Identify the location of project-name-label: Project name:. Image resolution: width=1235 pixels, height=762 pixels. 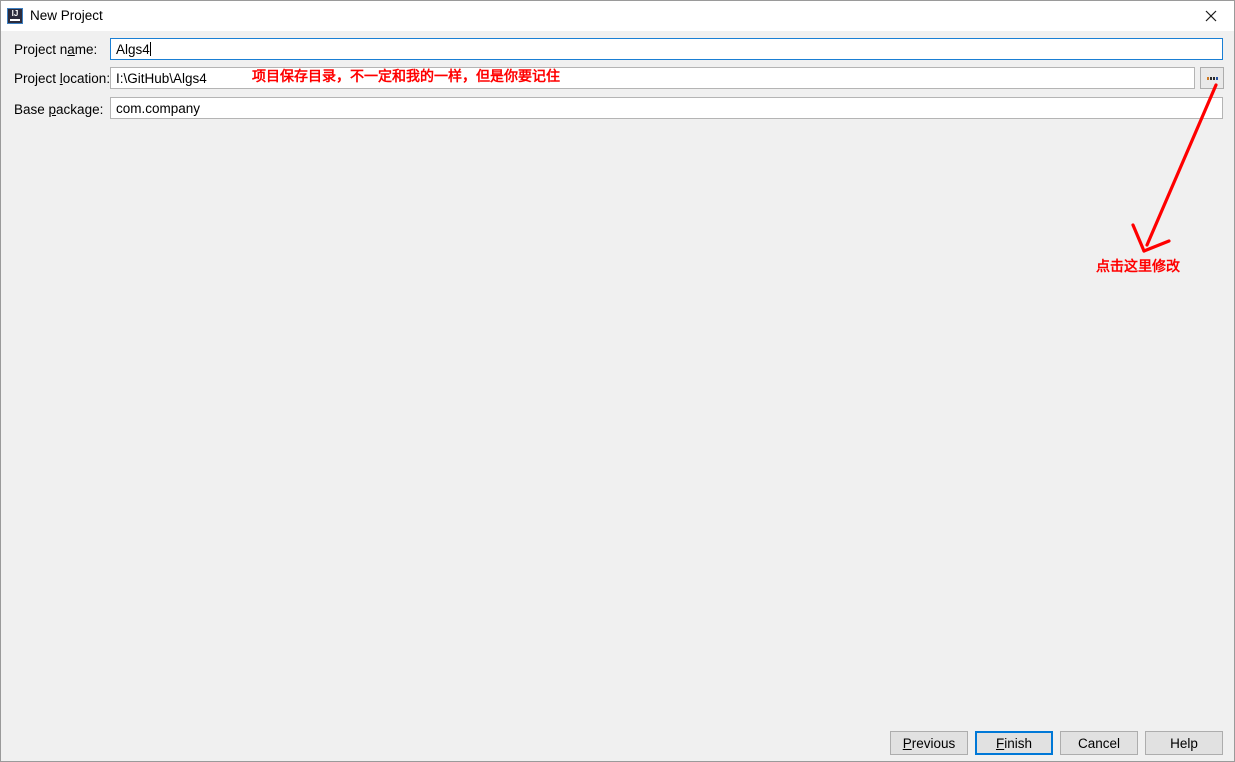
(56, 49).